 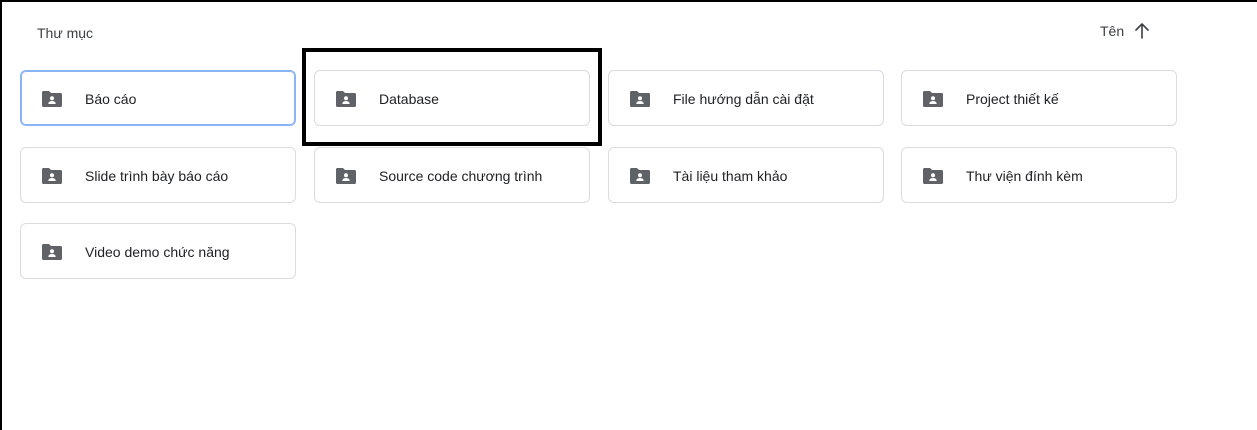 What do you see at coordinates (409, 99) in the screenshot?
I see `folder-name: Database` at bounding box center [409, 99].